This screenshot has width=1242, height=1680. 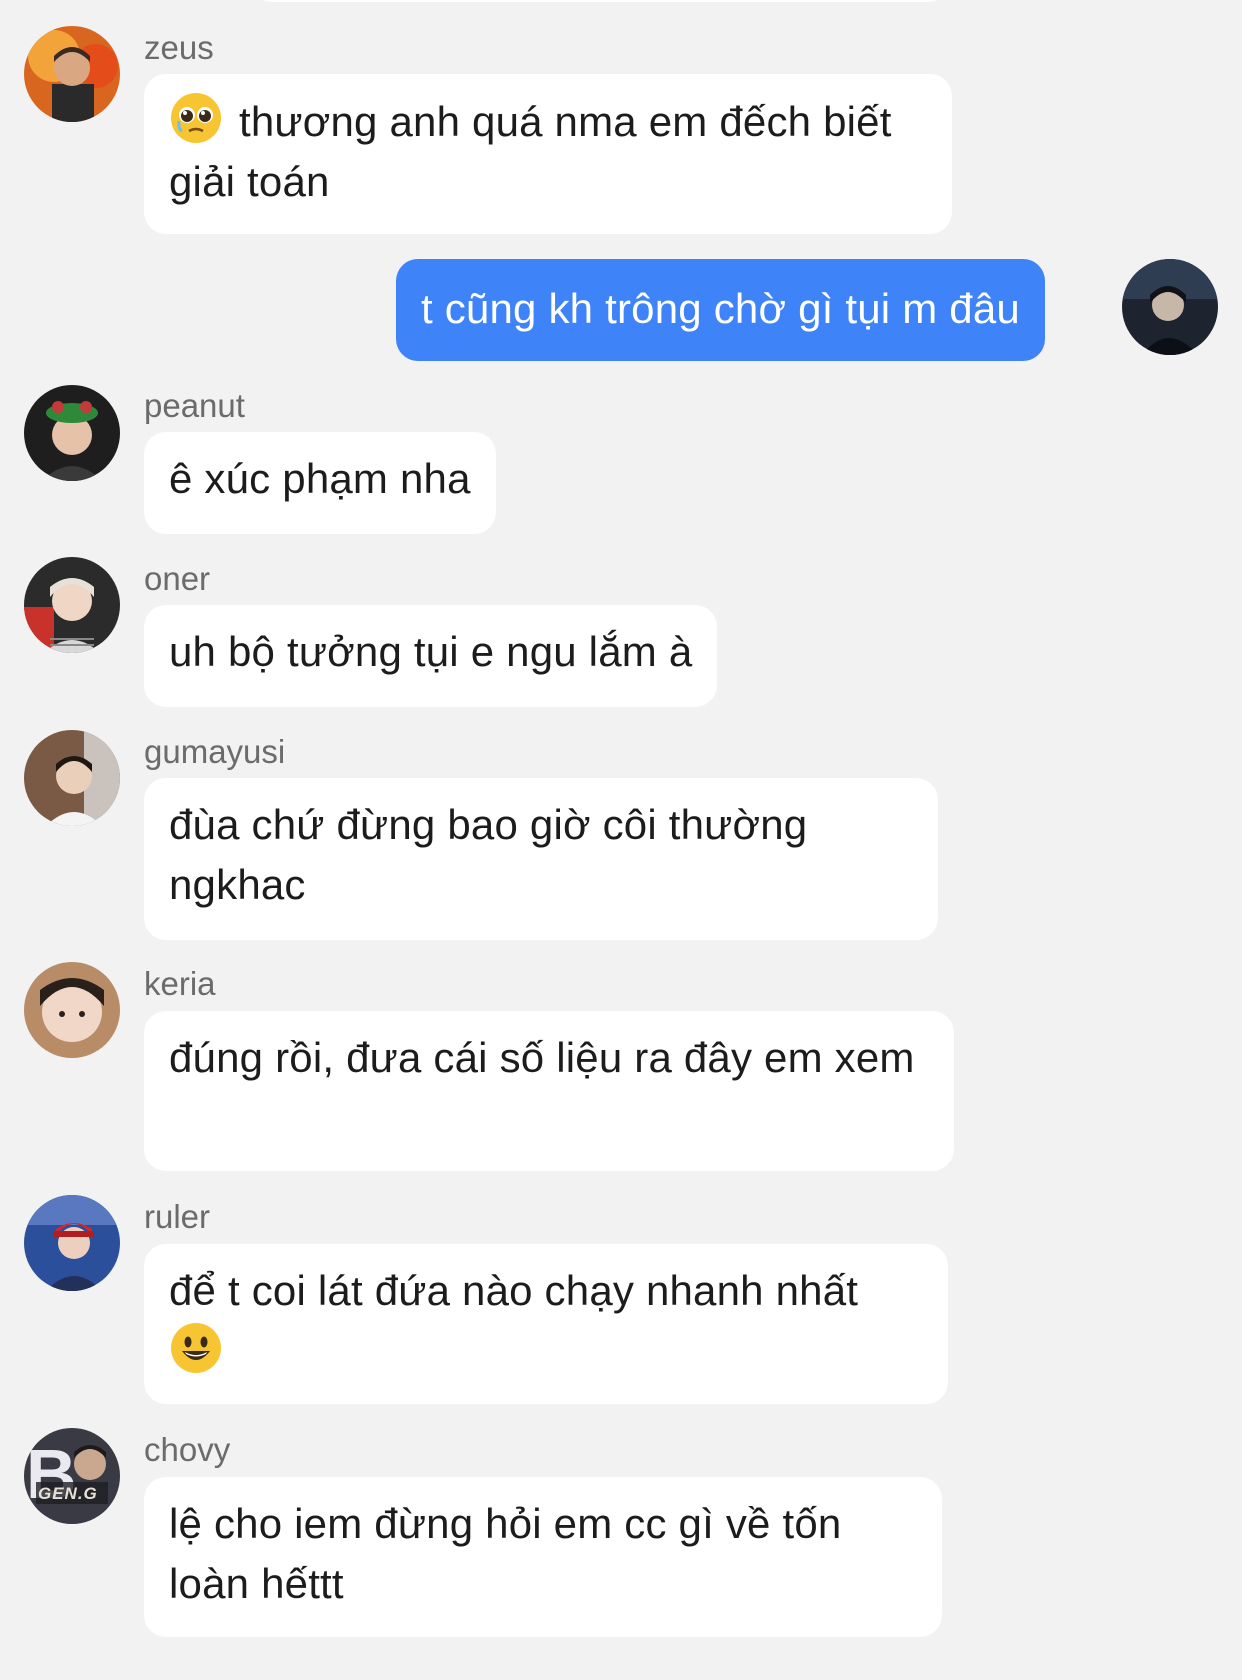 I want to click on message-text: t cũng kh trông chờ gì tụi m đâu, so click(x=720, y=308).